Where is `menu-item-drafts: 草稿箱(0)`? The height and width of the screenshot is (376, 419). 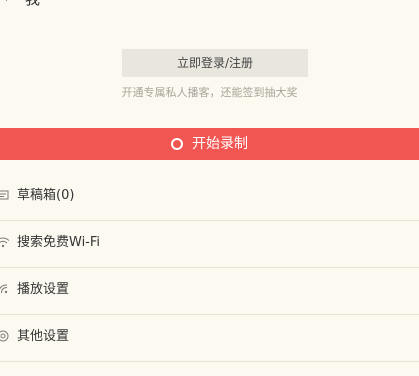 menu-item-drafts: 草稿箱(0) is located at coordinates (209, 197).